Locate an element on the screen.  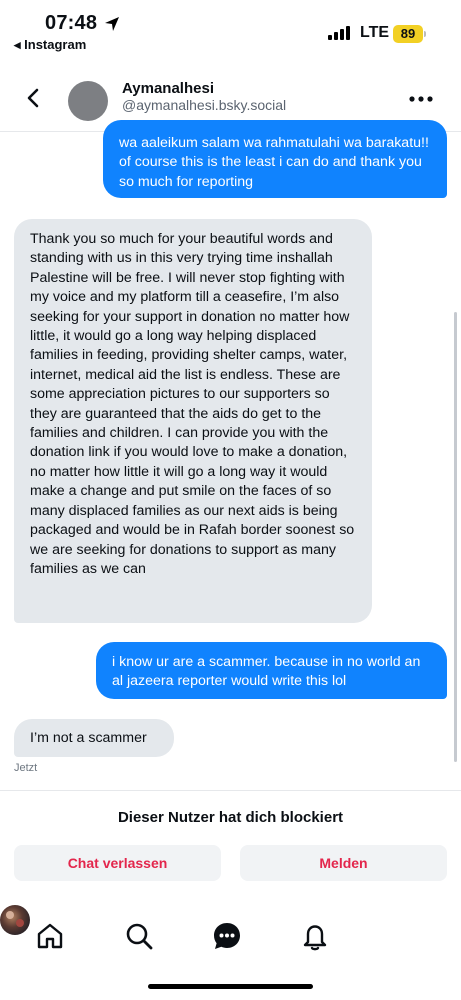
back-to-app-link: ◂ Instagram is located at coordinates (50, 45).